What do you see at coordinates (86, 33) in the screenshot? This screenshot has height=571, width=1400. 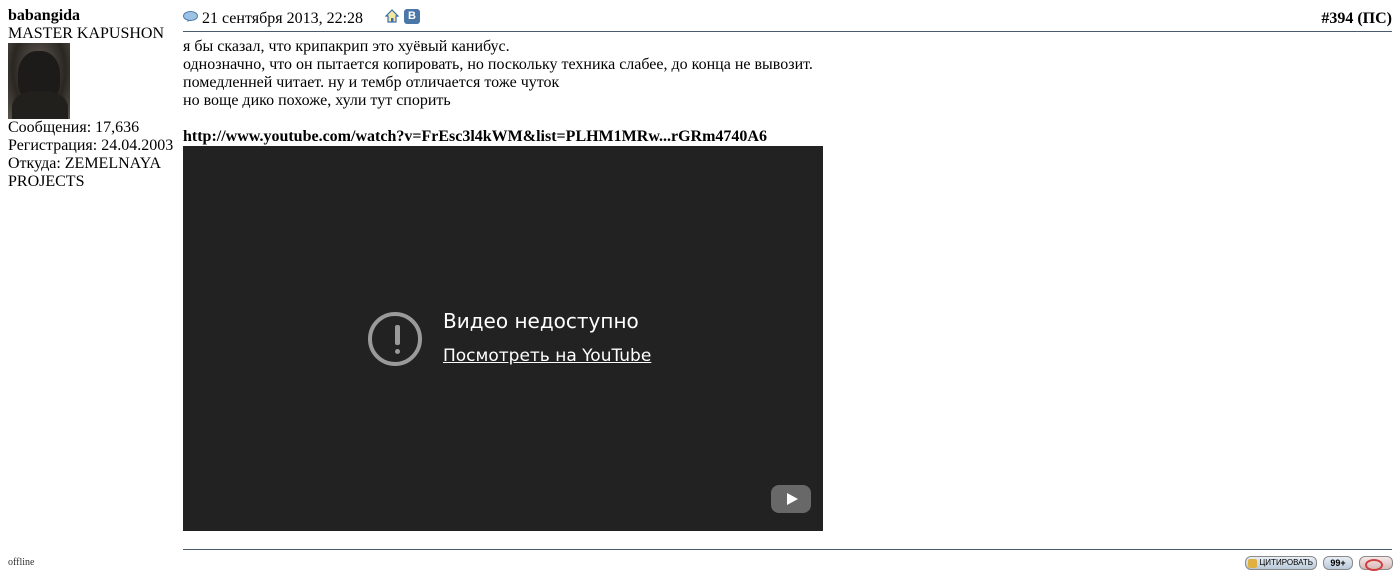 I see `user-title: MASTER KAPUSHON` at bounding box center [86, 33].